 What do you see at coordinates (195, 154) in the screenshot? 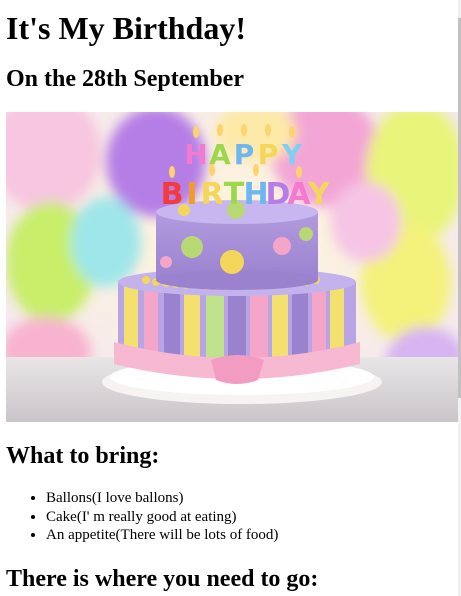
I see `svg-text: H` at bounding box center [195, 154].